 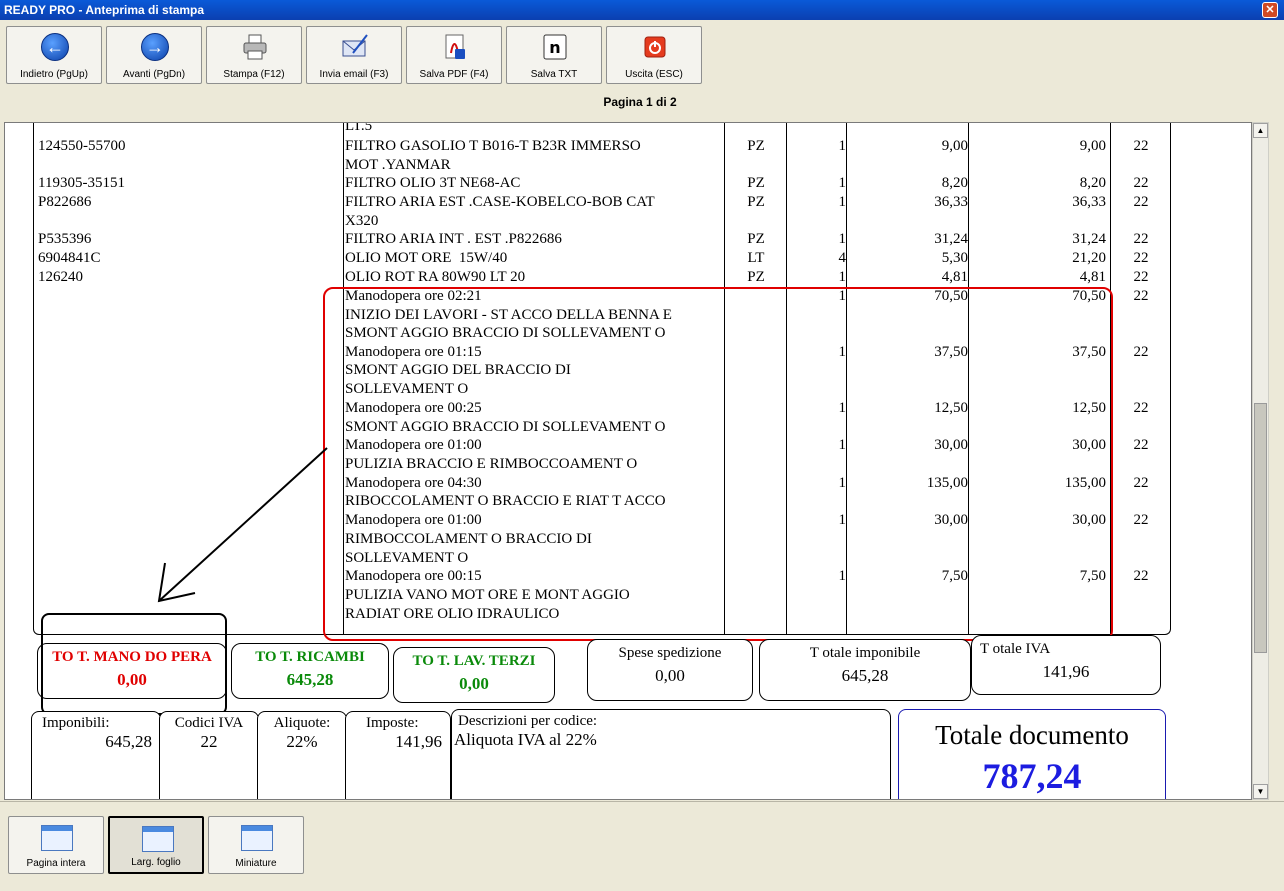 I want to click on cell-qty: 4, so click(x=842, y=258).